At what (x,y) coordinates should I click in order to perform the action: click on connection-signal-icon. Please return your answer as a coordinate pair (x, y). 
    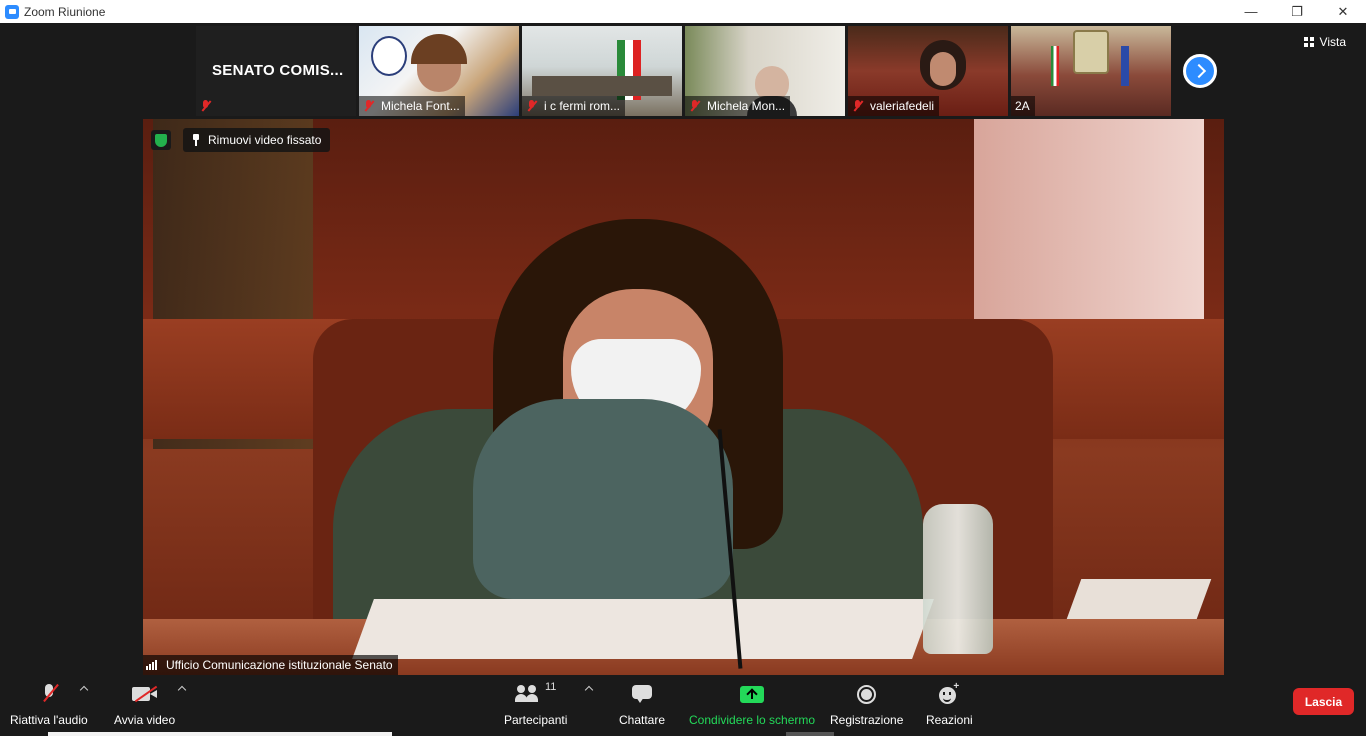
    Looking at the image, I should click on (153, 665).